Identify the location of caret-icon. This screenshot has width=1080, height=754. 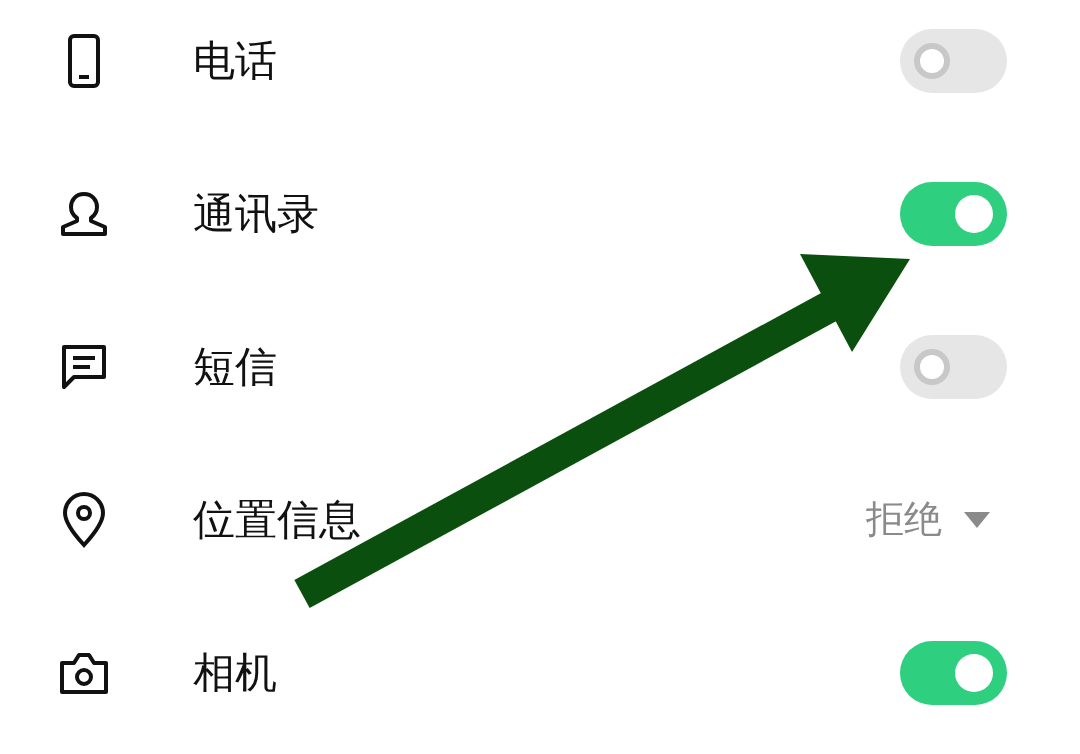
(977, 519).